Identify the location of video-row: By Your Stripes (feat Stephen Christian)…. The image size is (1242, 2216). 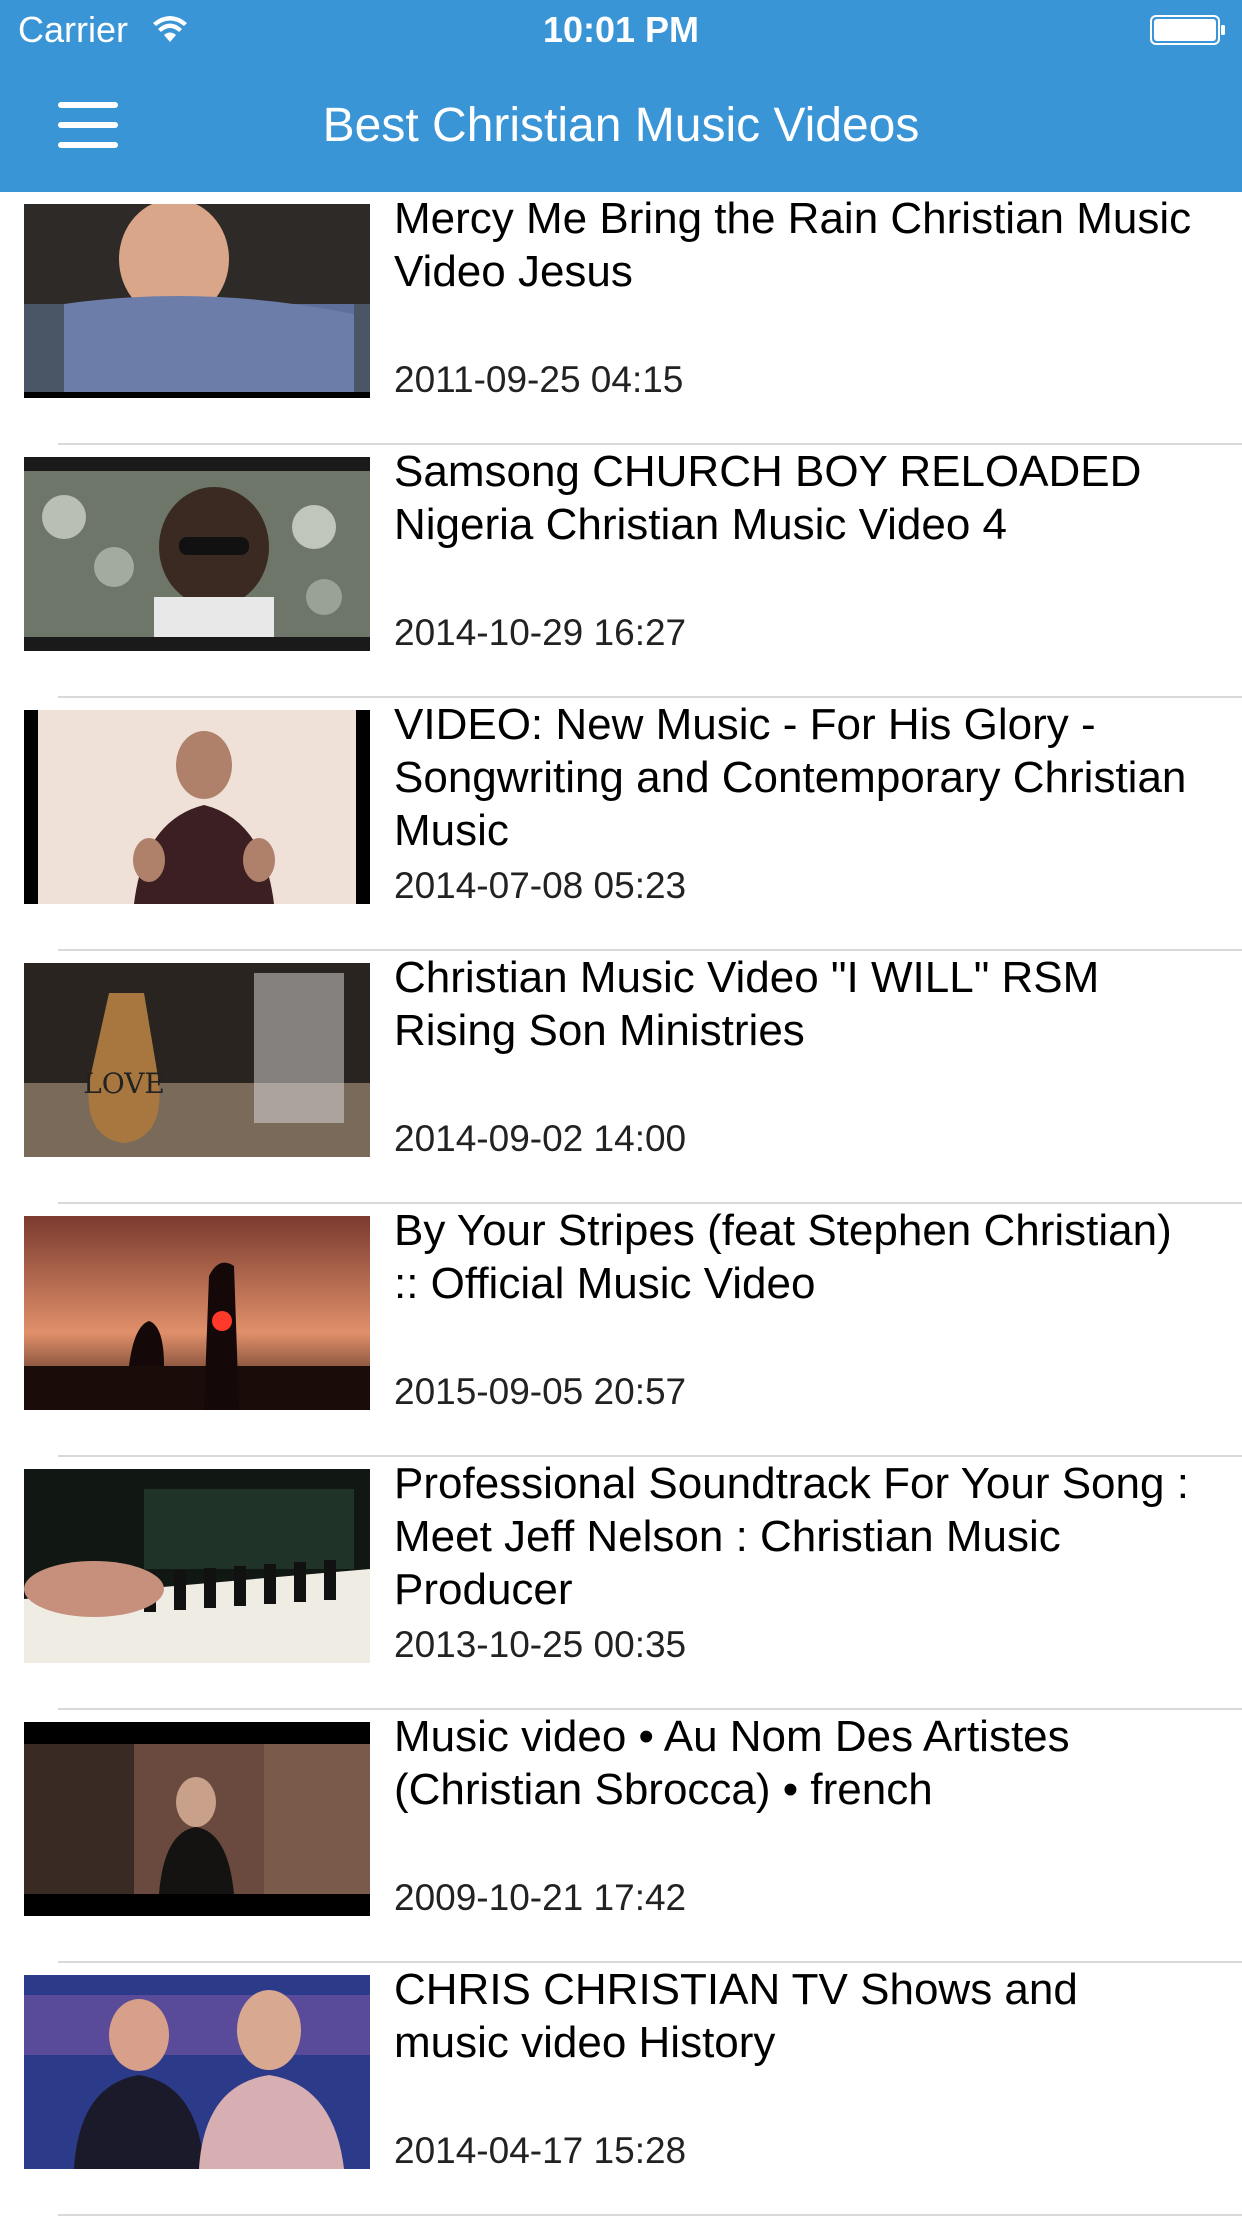
(621, 1330).